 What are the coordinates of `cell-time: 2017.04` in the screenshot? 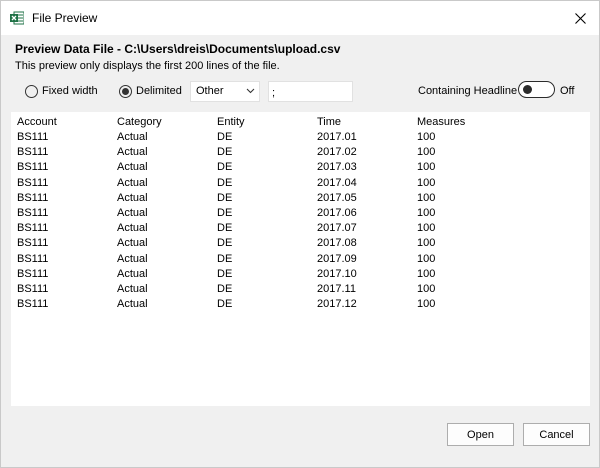 It's located at (337, 182).